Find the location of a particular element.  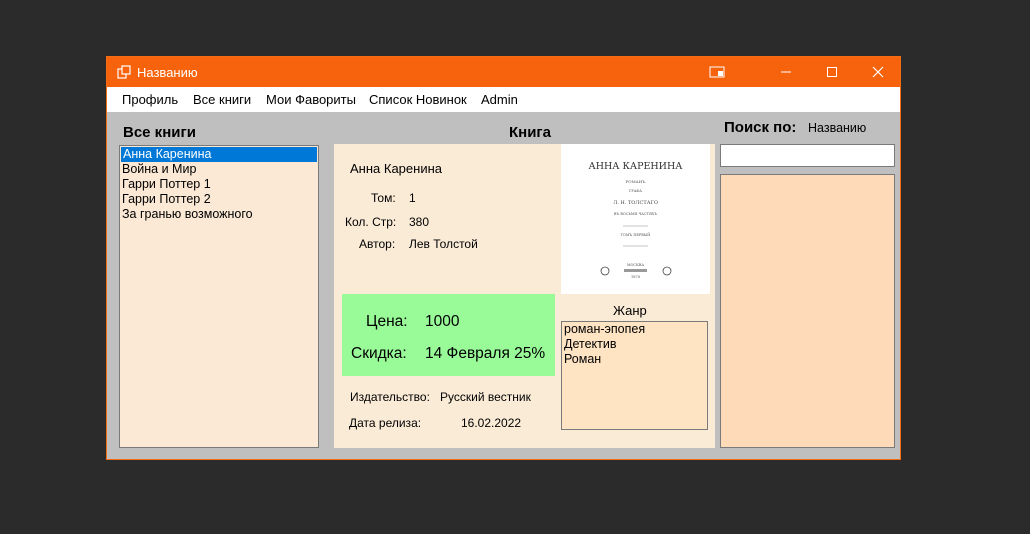

minimize-button is located at coordinates (786, 72).